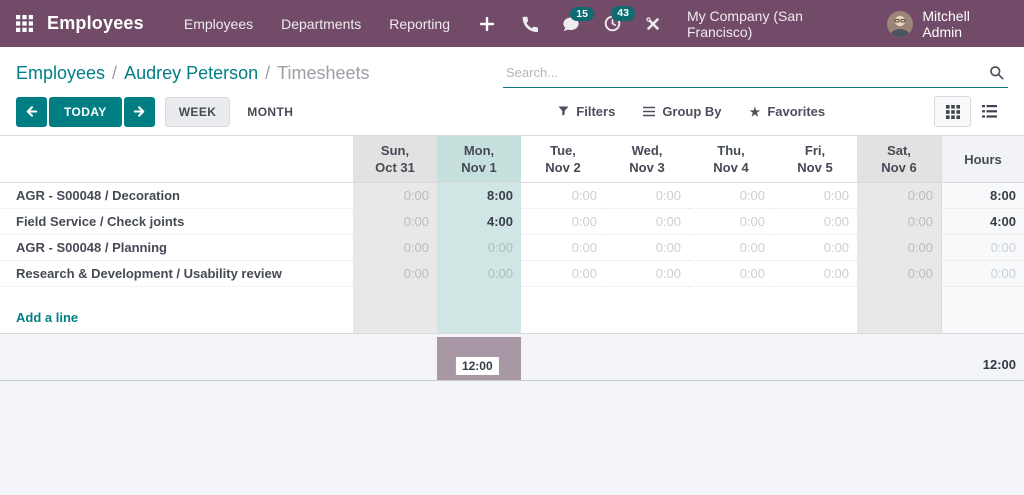 This screenshot has height=495, width=1024. I want to click on next-week-button, so click(139, 111).